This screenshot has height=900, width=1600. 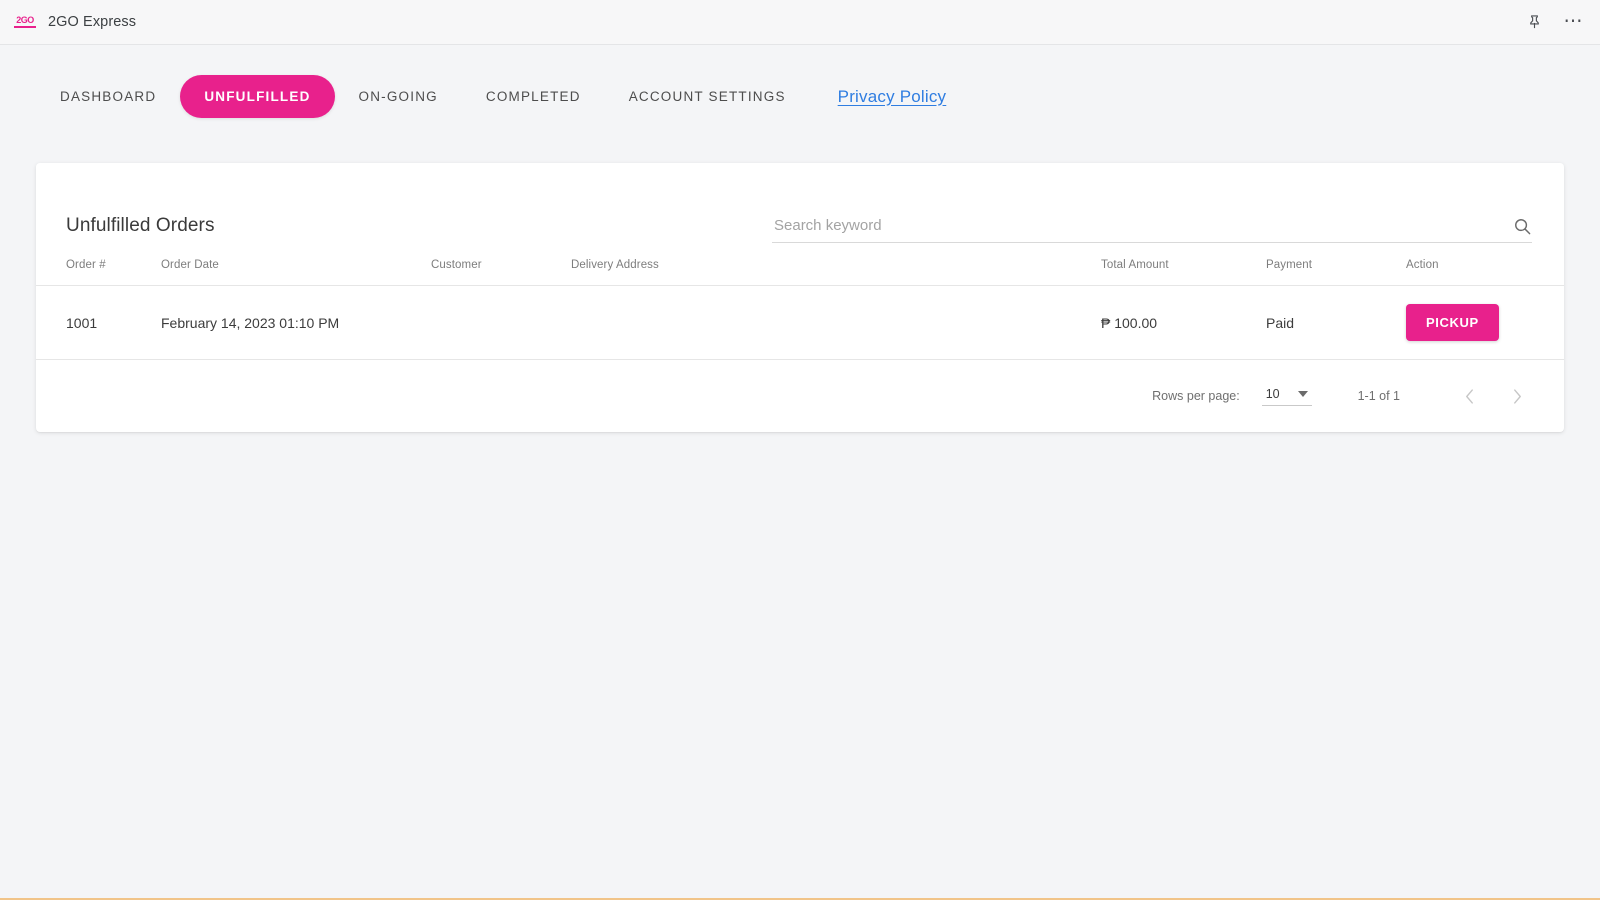 What do you see at coordinates (1336, 264) in the screenshot?
I see `col-header-payment: Payment` at bounding box center [1336, 264].